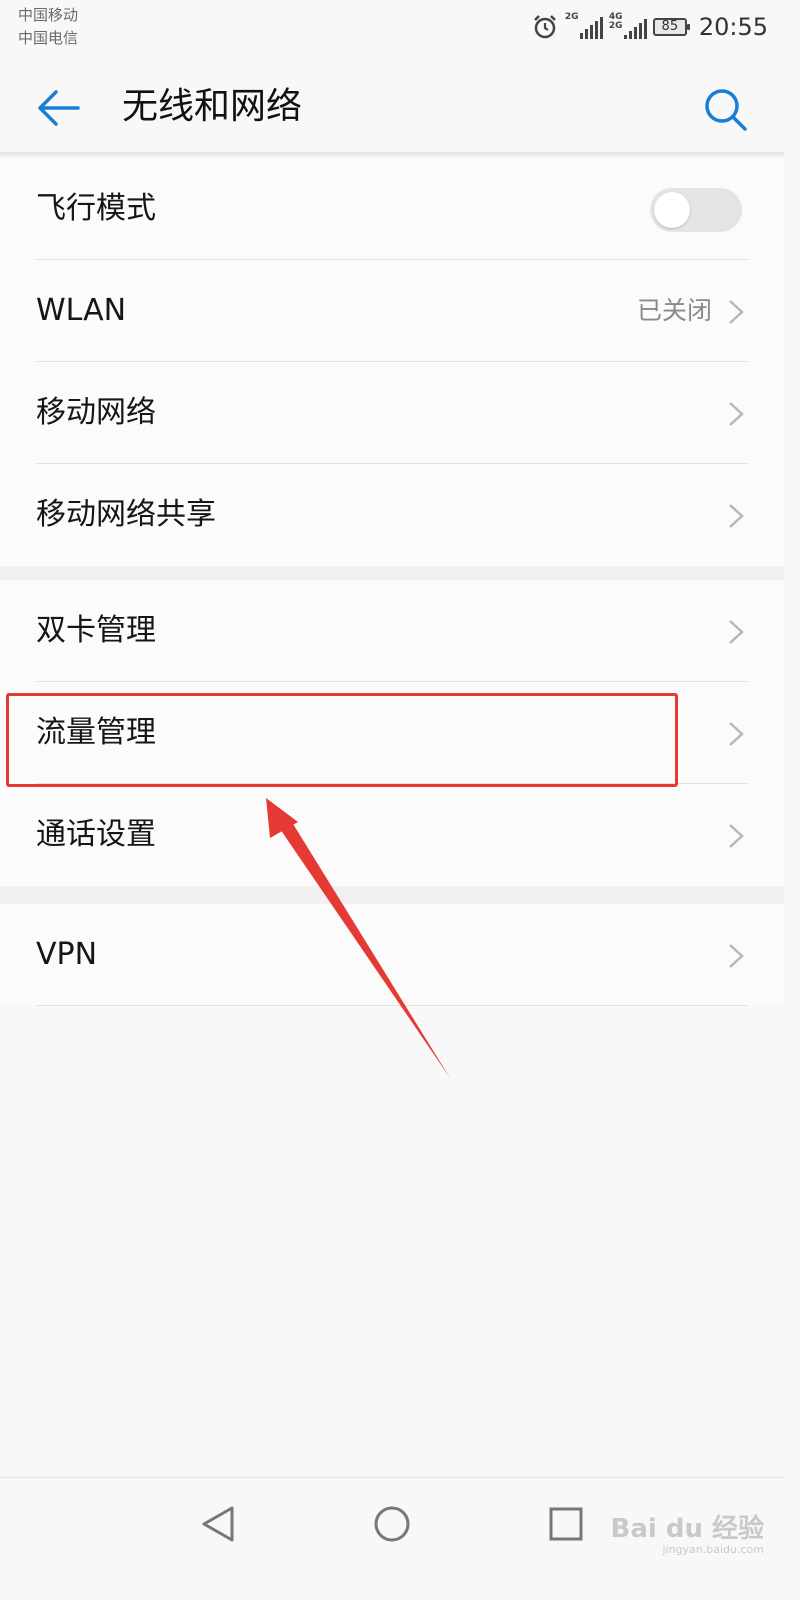 This screenshot has height=1600, width=800. I want to click on clock: 20:55, so click(733, 27).